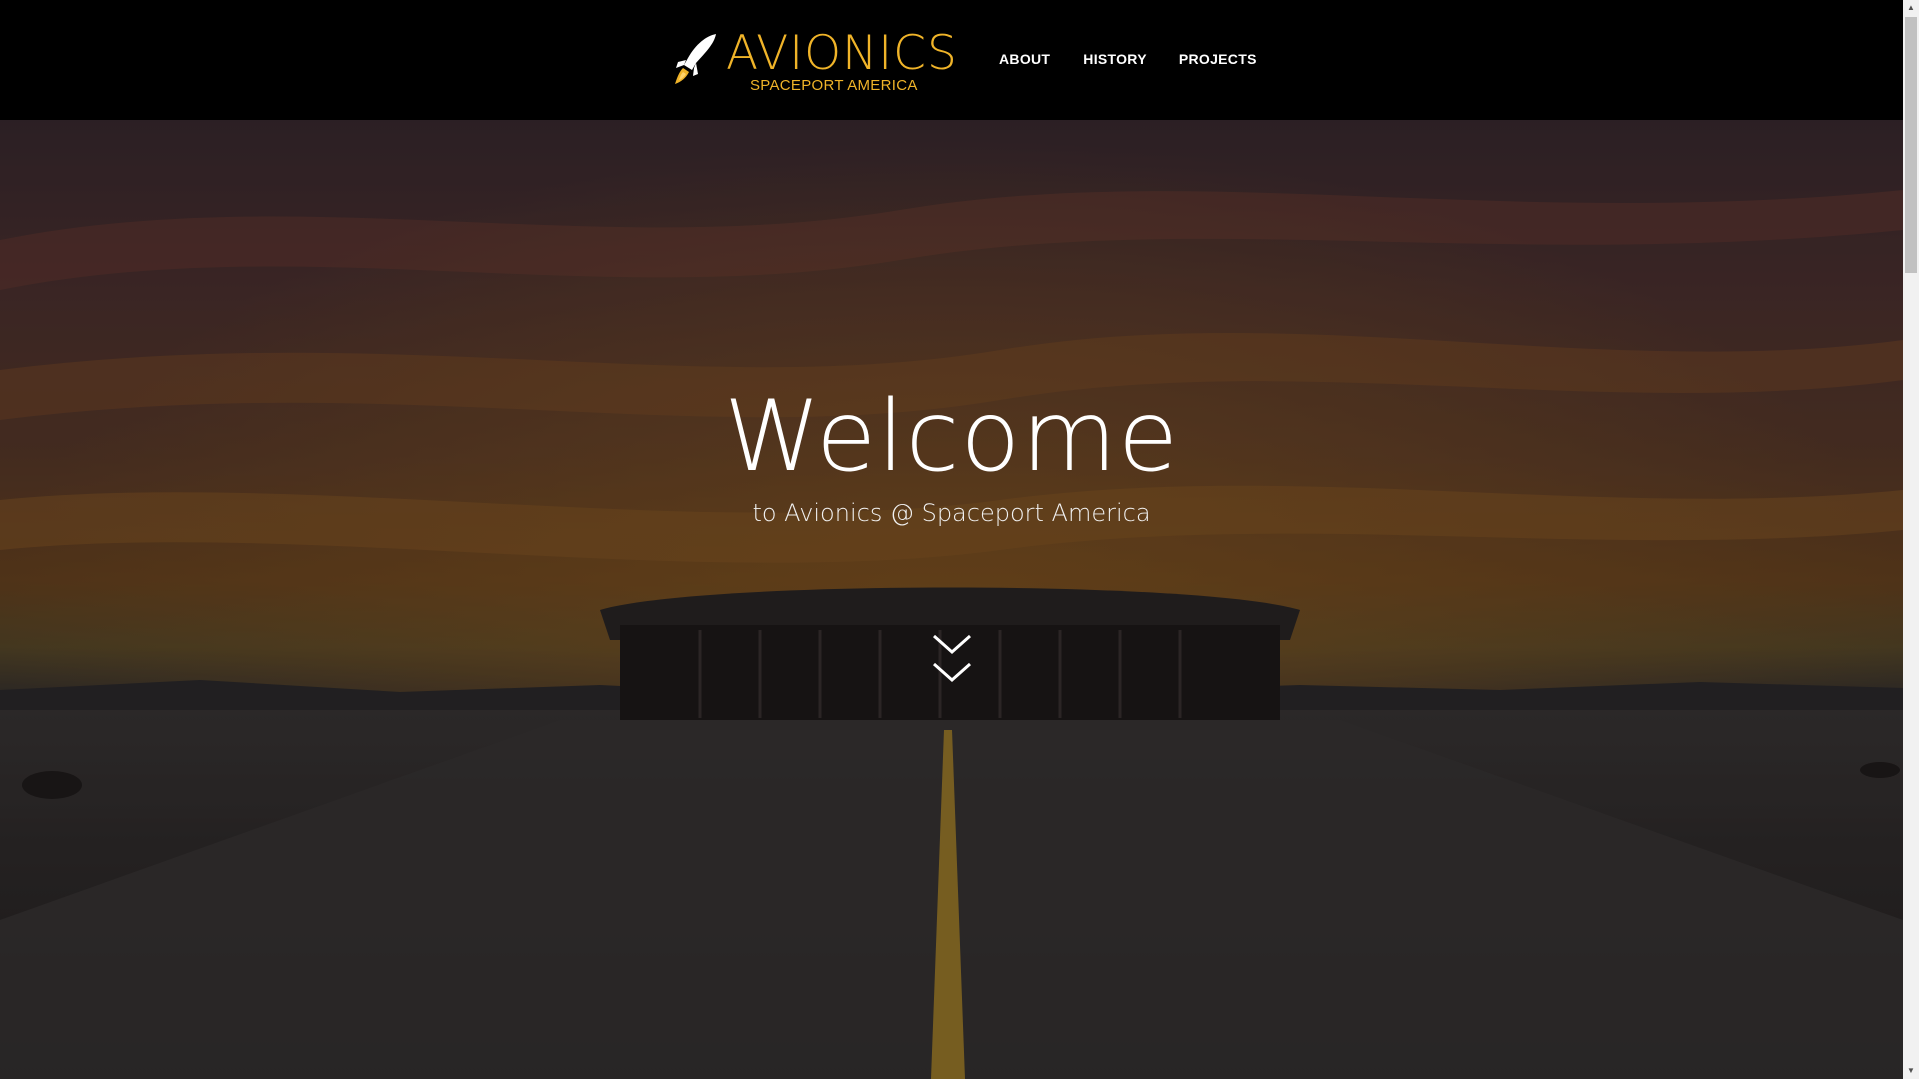 The width and height of the screenshot is (1919, 1079). Describe the element at coordinates (951, 513) in the screenshot. I see `hero-subtitle: to Avionics @ Spaceport America` at that location.